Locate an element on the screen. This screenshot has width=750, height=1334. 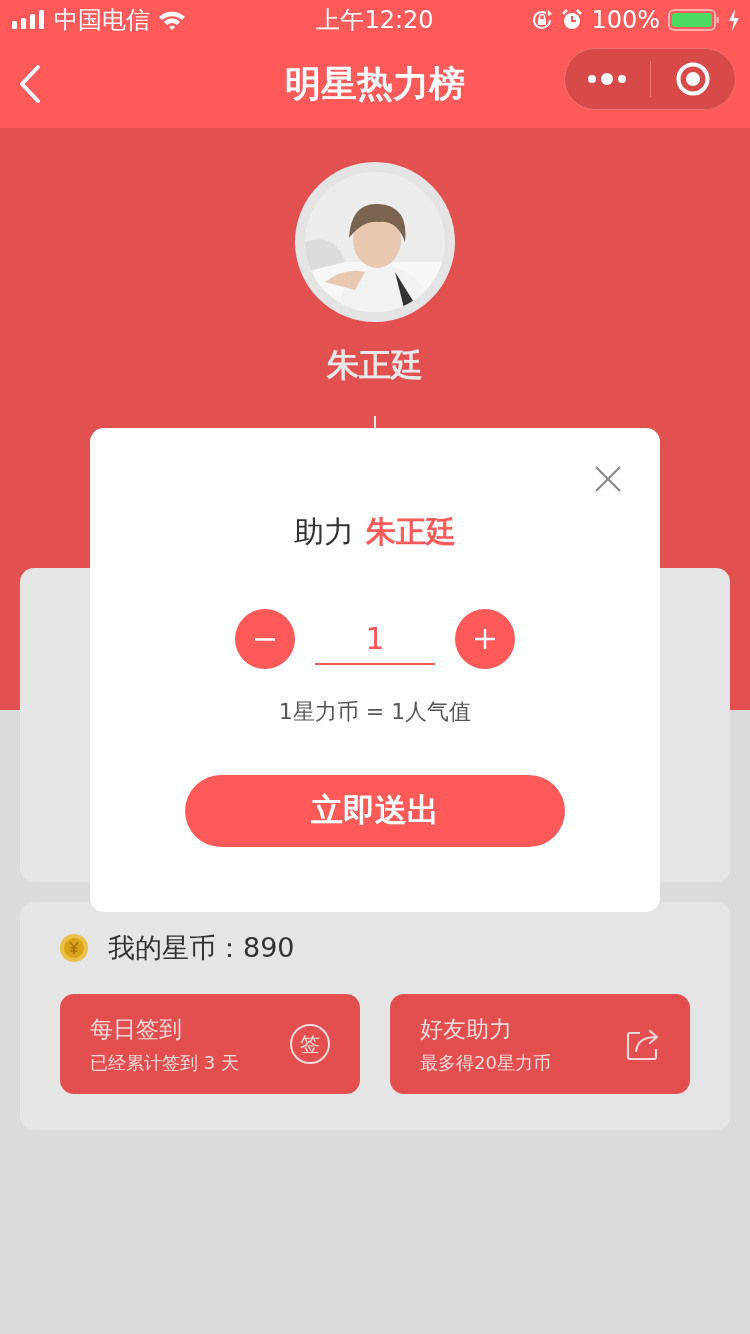
status-time: 上午12:20 is located at coordinates (375, 20).